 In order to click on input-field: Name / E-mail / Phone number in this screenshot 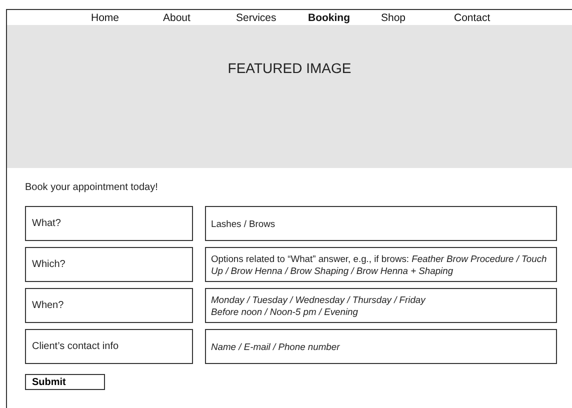, I will do `click(381, 346)`.